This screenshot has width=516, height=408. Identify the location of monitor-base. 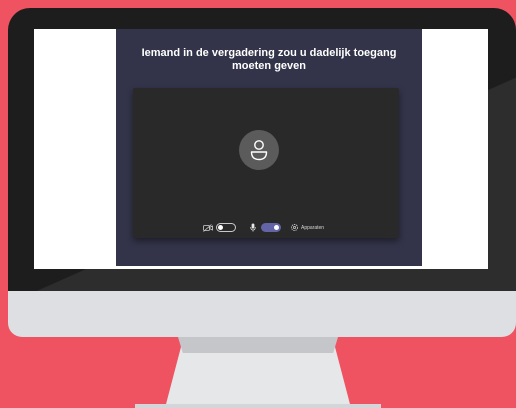
(258, 406).